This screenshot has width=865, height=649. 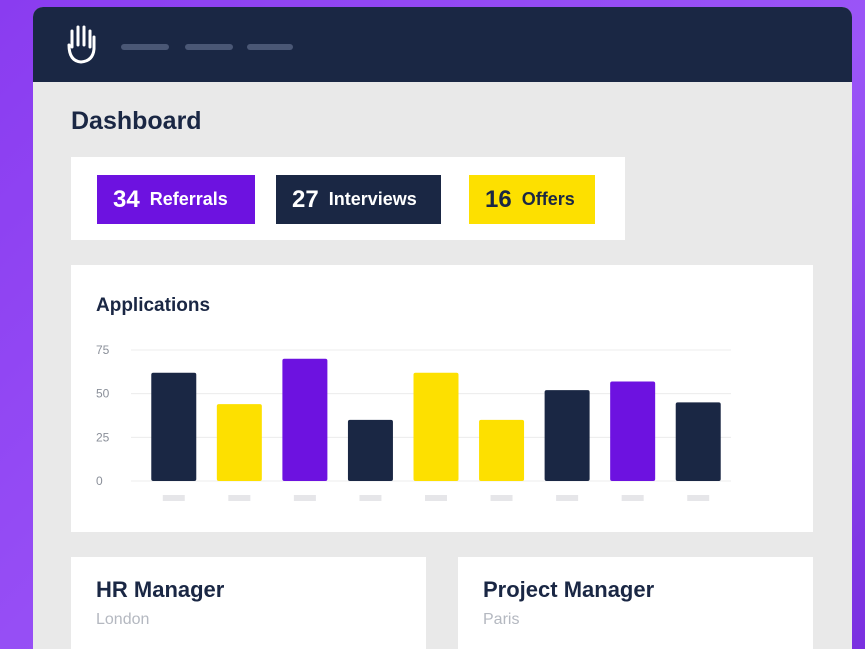 What do you see at coordinates (126, 199) in the screenshot?
I see `referrals-count: 34` at bounding box center [126, 199].